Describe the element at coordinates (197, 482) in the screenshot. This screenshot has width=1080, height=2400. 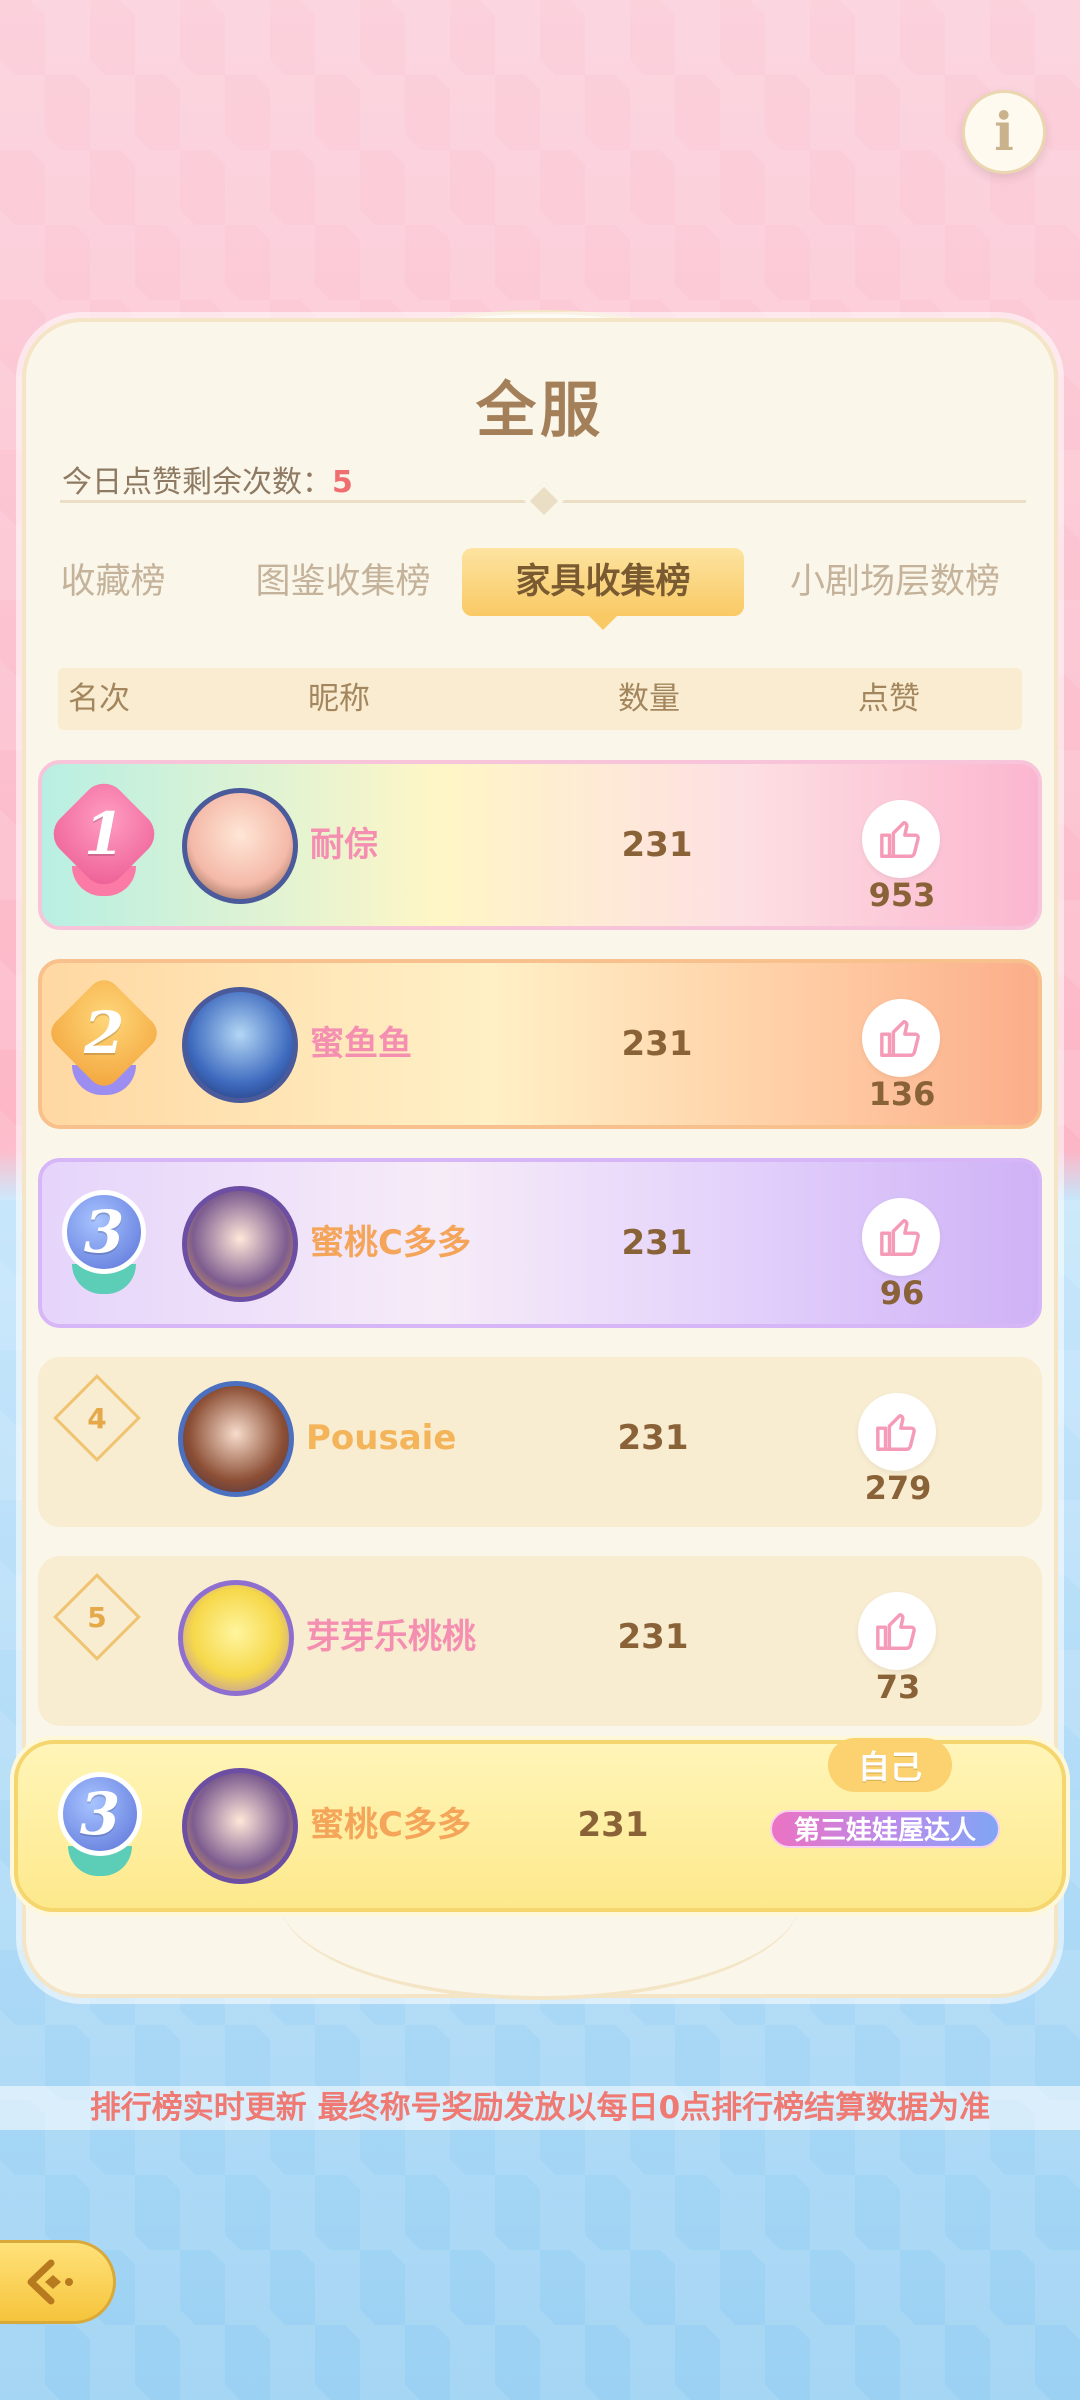
I see `likes-remaining-label: 今日点赞剩余次数：` at that location.